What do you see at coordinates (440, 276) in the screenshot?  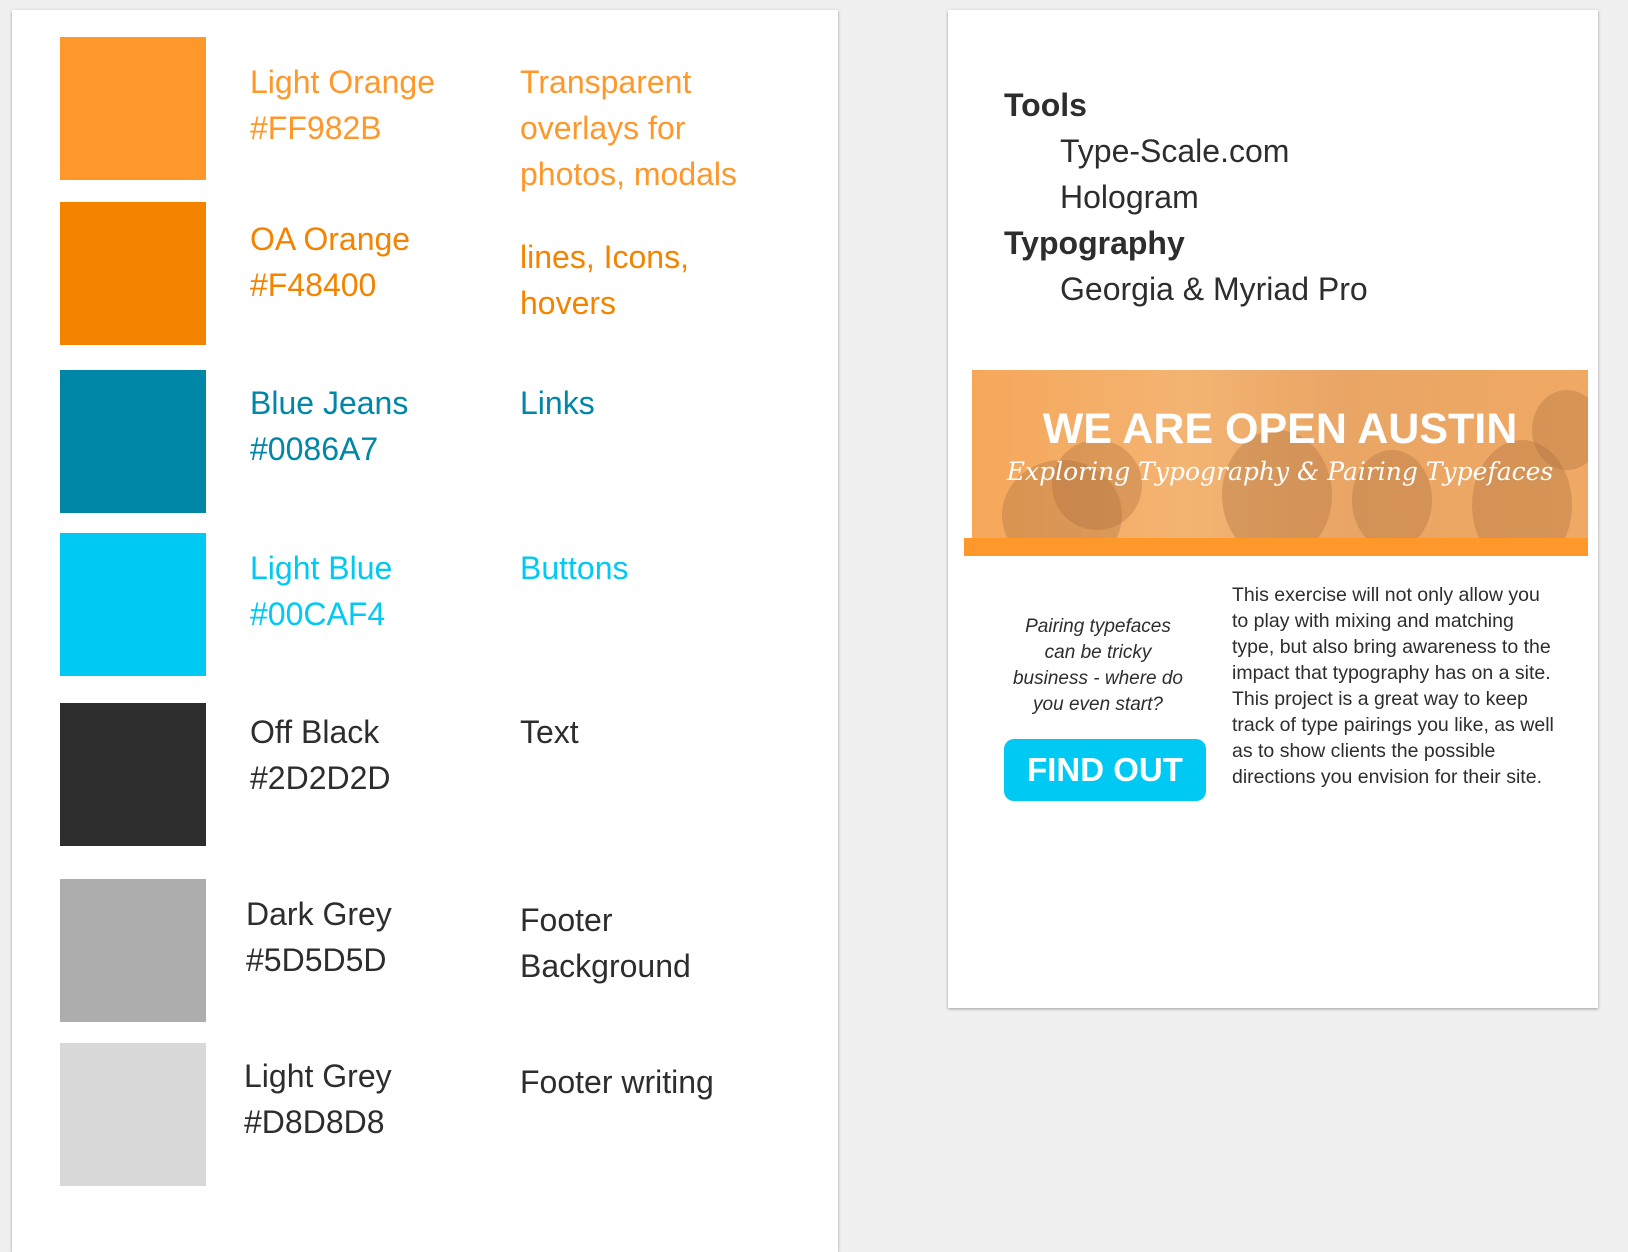 I see `palette-row-oa-orange: OA Orange #F48400 lines, Icons, hovers` at bounding box center [440, 276].